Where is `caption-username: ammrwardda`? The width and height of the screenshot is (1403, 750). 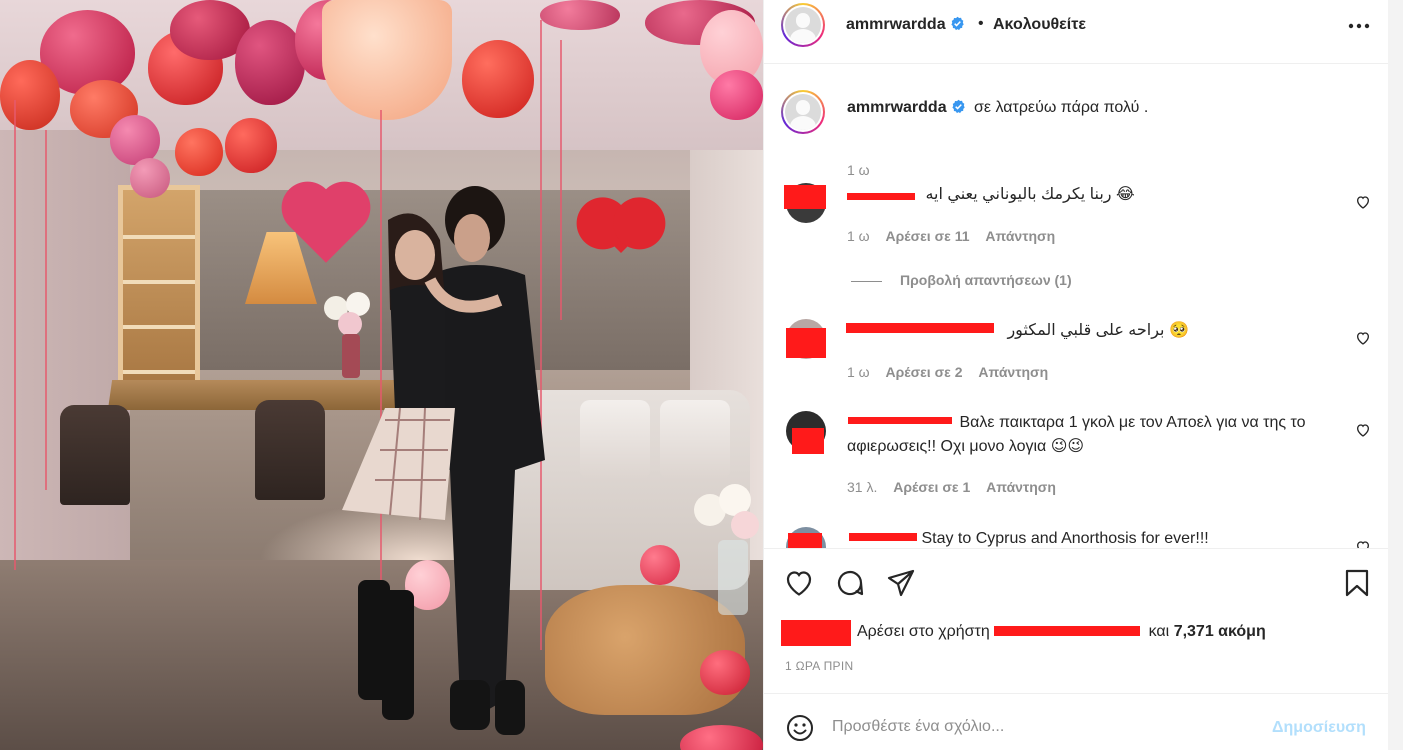
caption-username: ammrwardda is located at coordinates (906, 107).